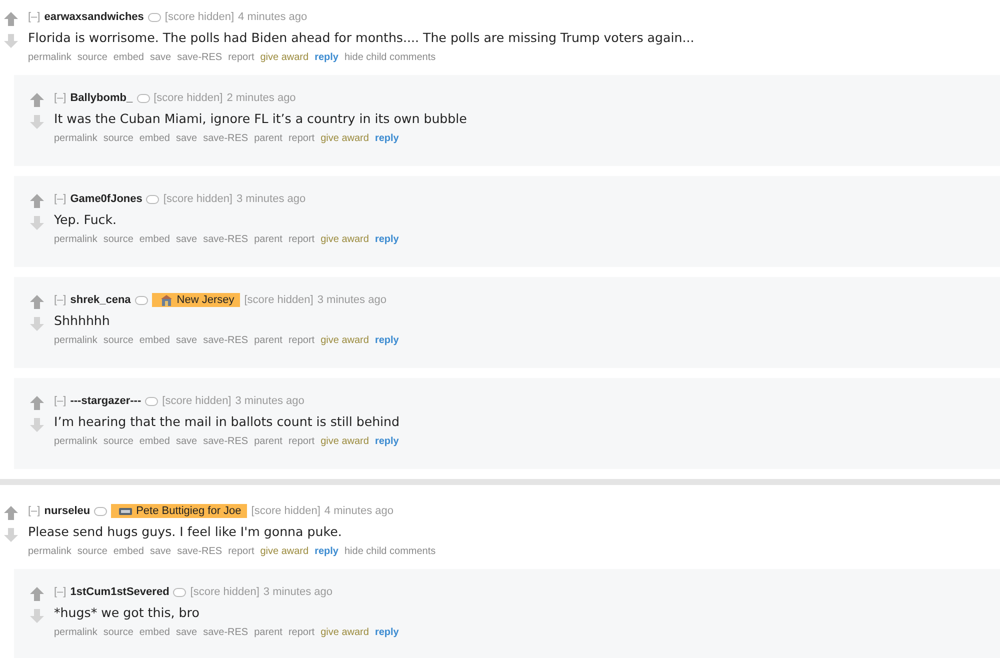  Describe the element at coordinates (101, 98) in the screenshot. I see `username-link: Ballybomb_` at that location.